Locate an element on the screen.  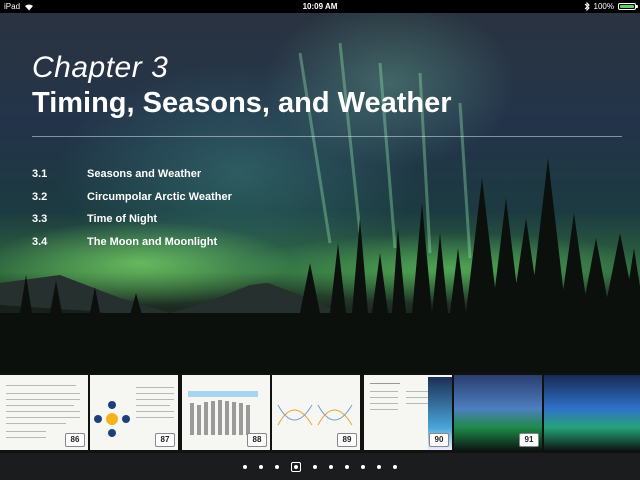
page-thumbnail-87: 87 is located at coordinates (134, 412).